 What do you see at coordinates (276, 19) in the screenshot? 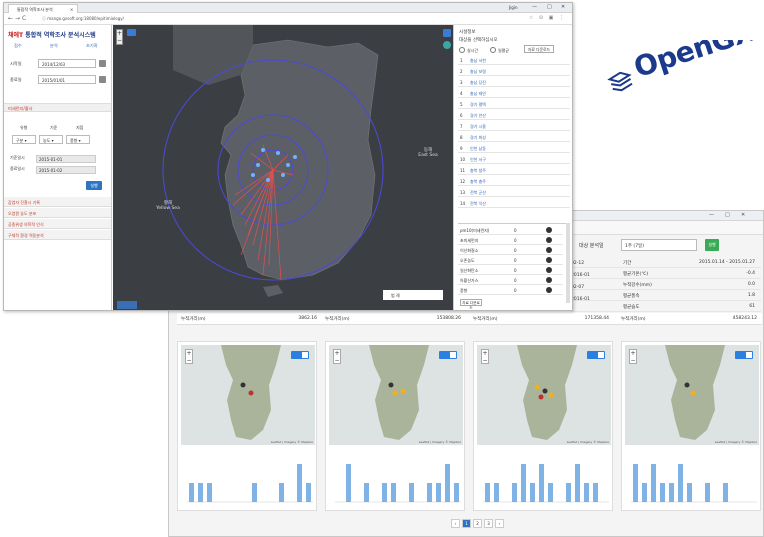
I see `url-field: ⓘ mango.gxsoft.org:18080/epitimiology/` at bounding box center [276, 19].